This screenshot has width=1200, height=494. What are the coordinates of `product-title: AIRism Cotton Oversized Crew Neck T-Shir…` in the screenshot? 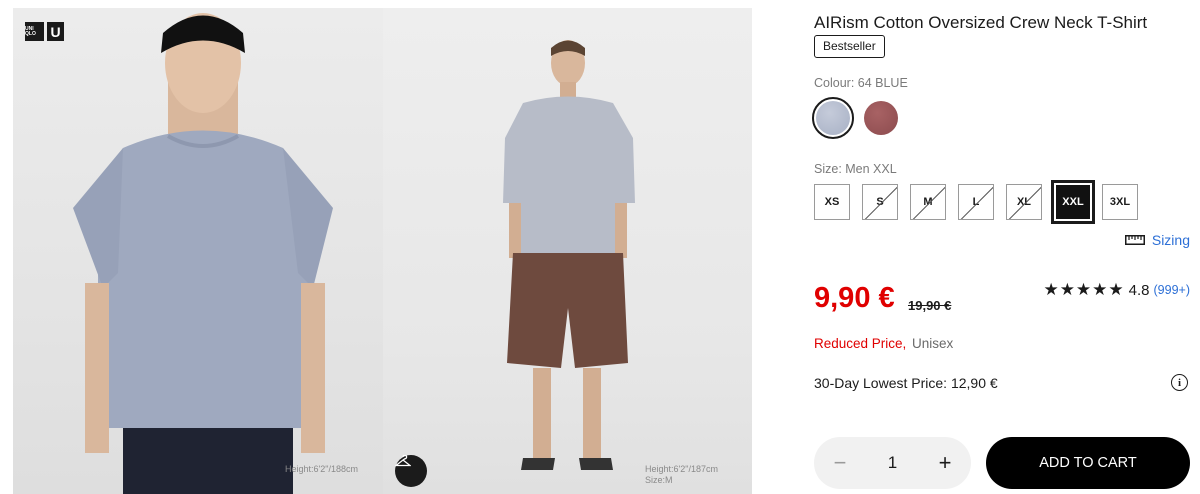 It's located at (981, 22).